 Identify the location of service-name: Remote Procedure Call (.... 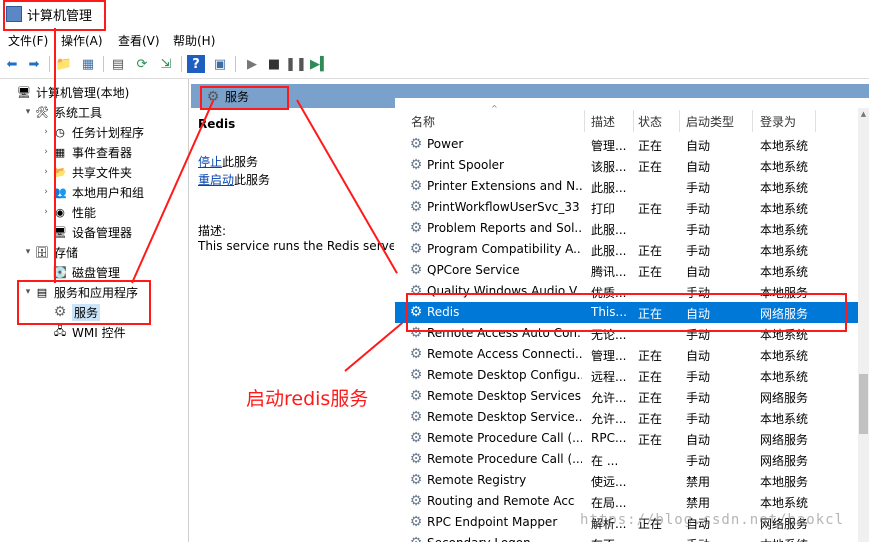
(504, 438).